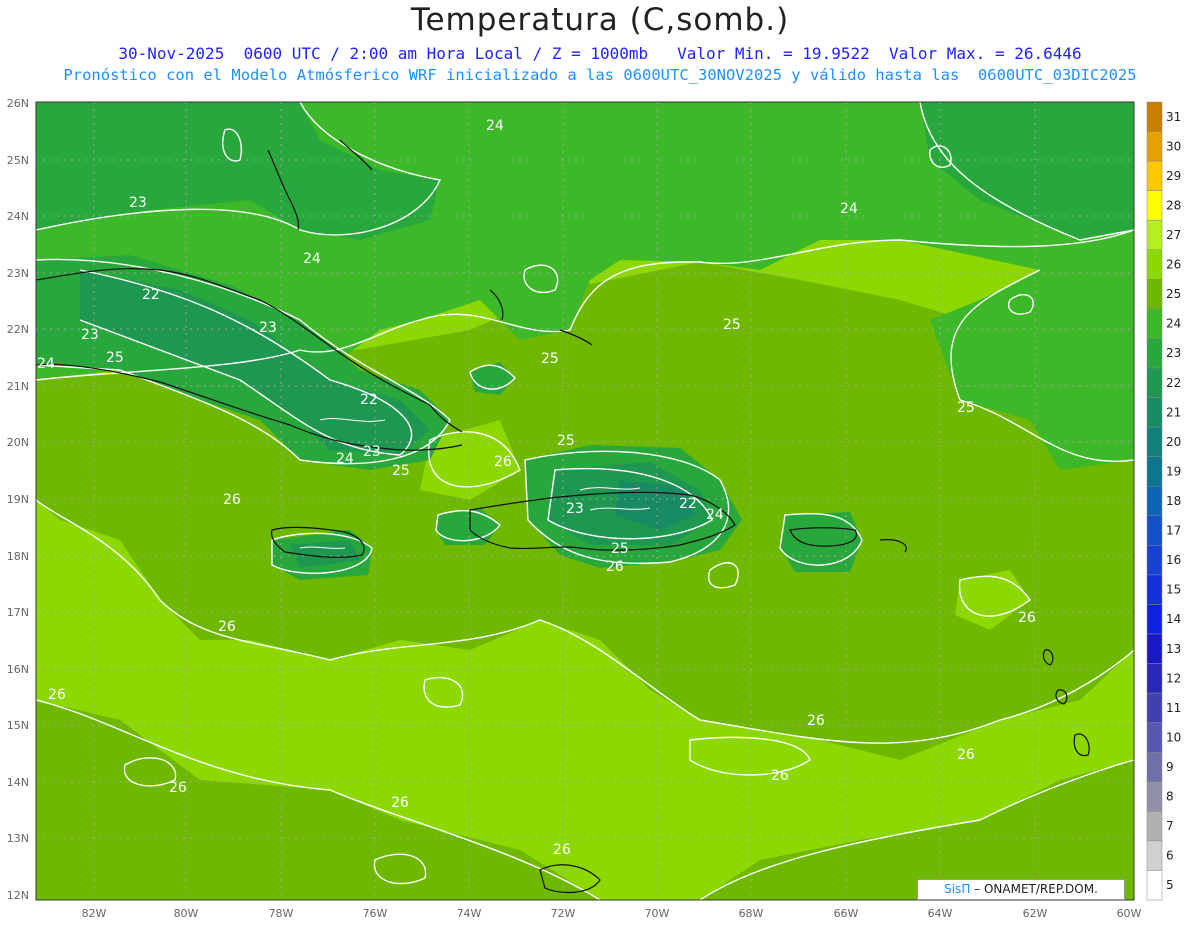 The height and width of the screenshot is (927, 1200). Describe the element at coordinates (751, 913) in the screenshot. I see `lon-label: 68W` at that location.